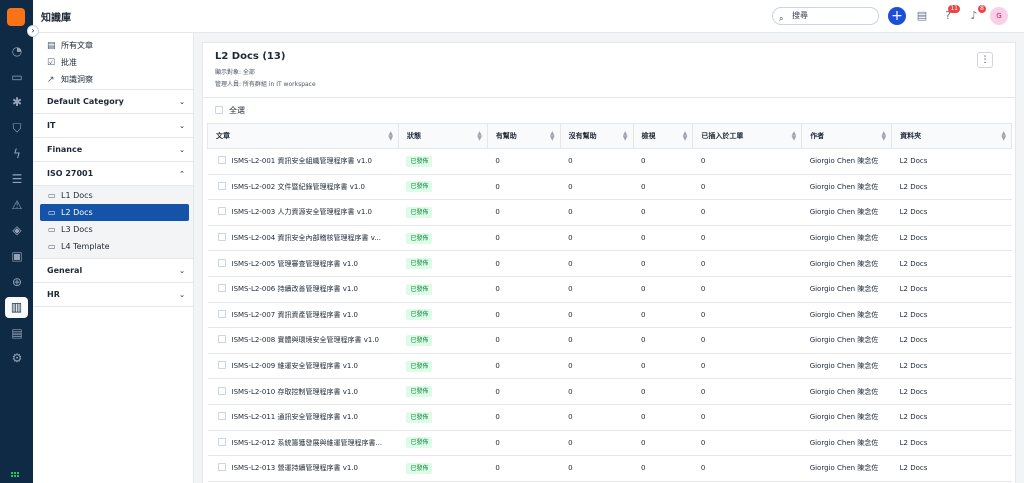 Image resolution: width=1024 pixels, height=483 pixels. I want to click on column-header: 文章 ▲ ▼, so click(303, 136).